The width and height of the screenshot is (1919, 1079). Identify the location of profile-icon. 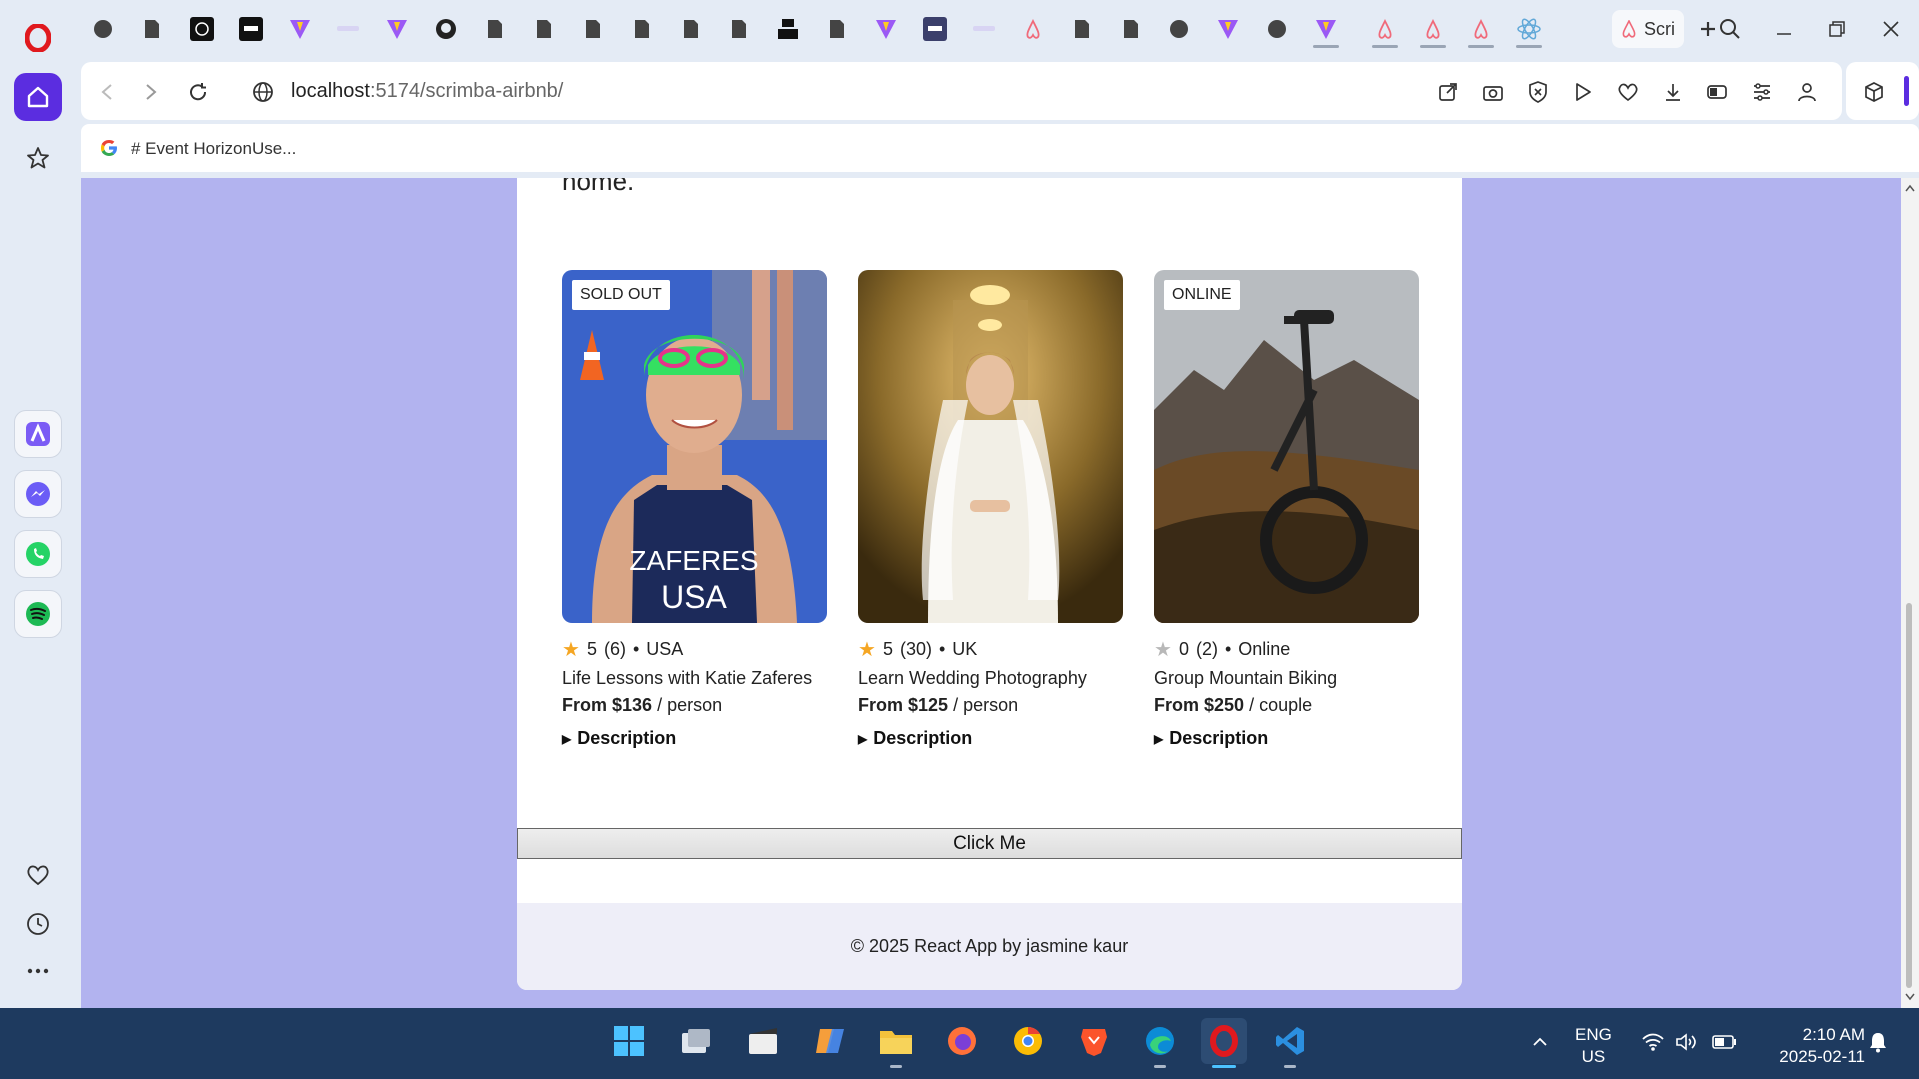
(1807, 92).